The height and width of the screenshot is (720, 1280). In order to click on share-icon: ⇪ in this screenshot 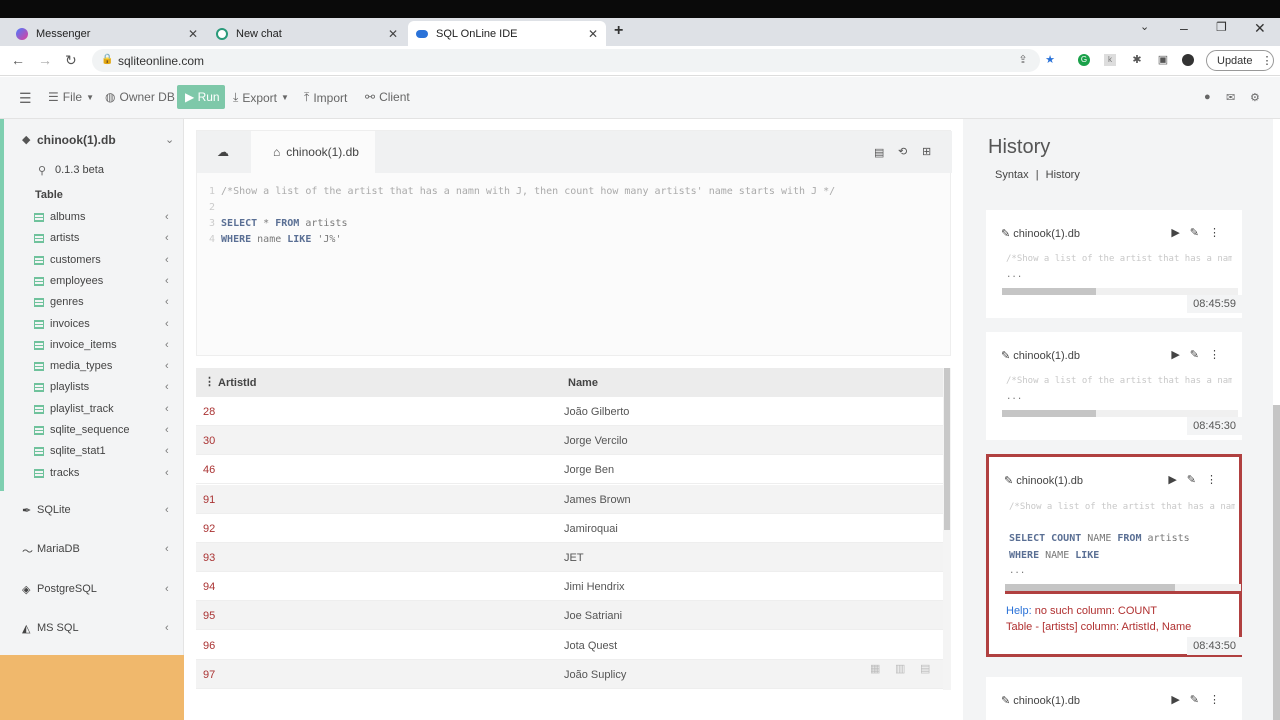, I will do `click(1023, 60)`.